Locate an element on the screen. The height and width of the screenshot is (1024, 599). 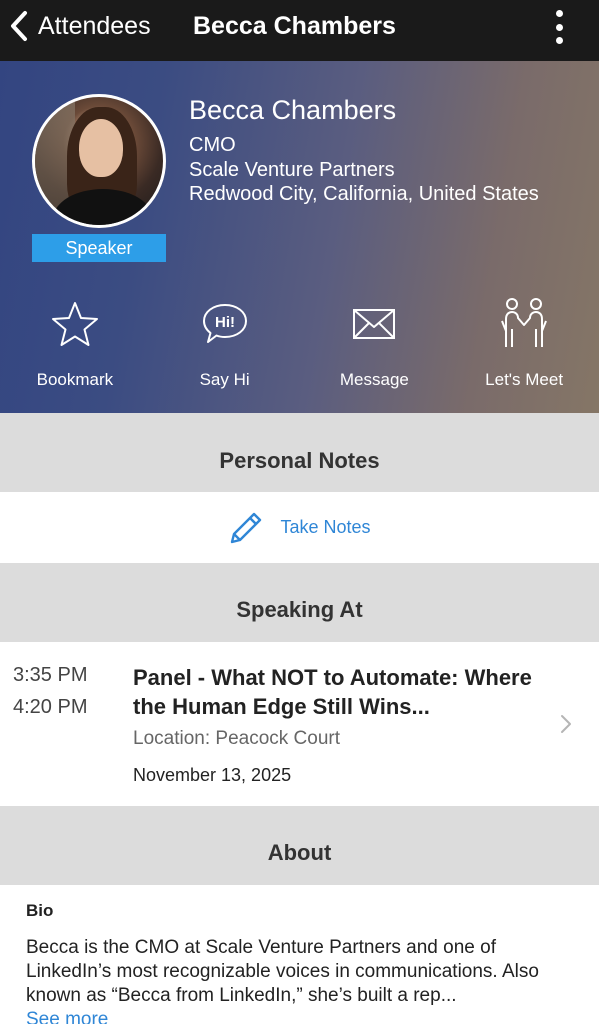
session-end-time: 4:20 PM is located at coordinates (50, 707).